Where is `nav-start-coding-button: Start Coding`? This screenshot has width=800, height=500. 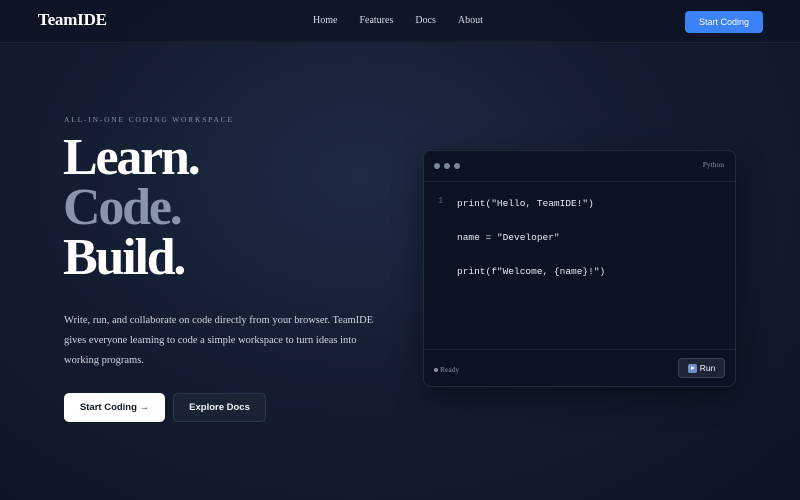
nav-start-coding-button: Start Coding is located at coordinates (724, 22).